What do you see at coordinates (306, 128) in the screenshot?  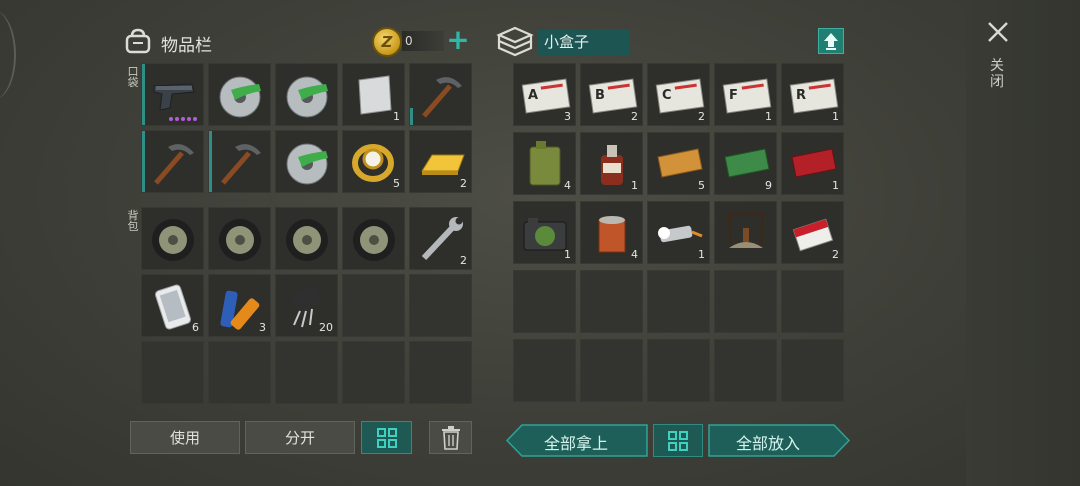 I see `pocket-grid: 1 5 2` at bounding box center [306, 128].